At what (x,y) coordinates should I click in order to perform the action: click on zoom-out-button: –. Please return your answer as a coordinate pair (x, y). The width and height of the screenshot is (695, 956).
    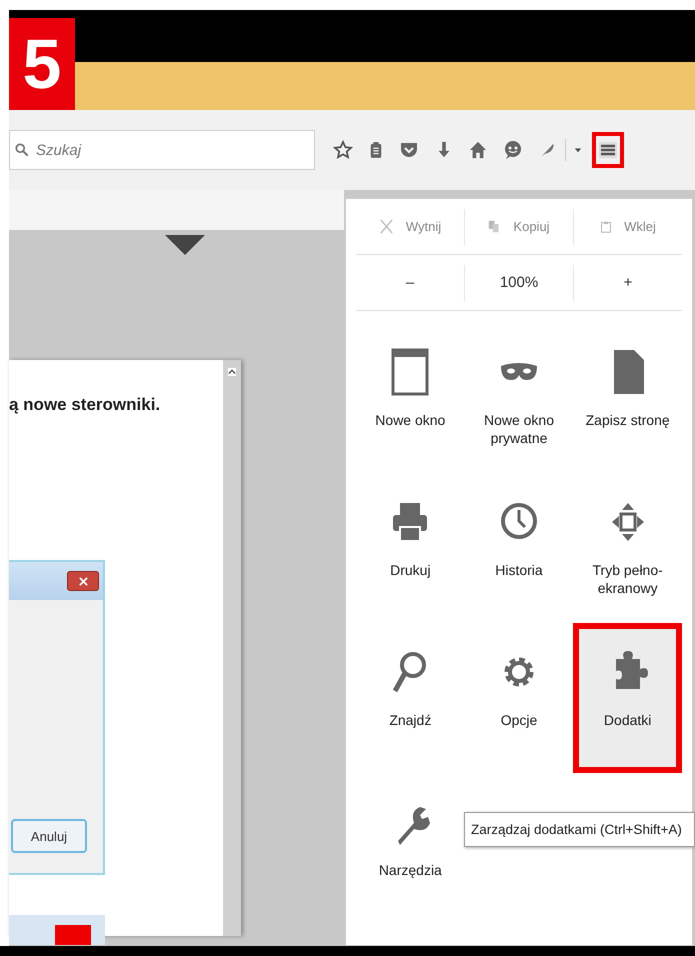
    Looking at the image, I should click on (410, 282).